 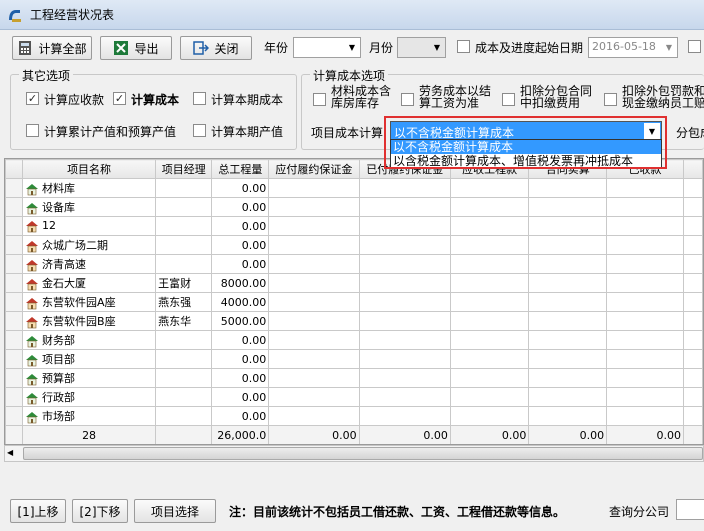 I want to click on project-name-cell: 众城广场二期, so click(x=89, y=245).